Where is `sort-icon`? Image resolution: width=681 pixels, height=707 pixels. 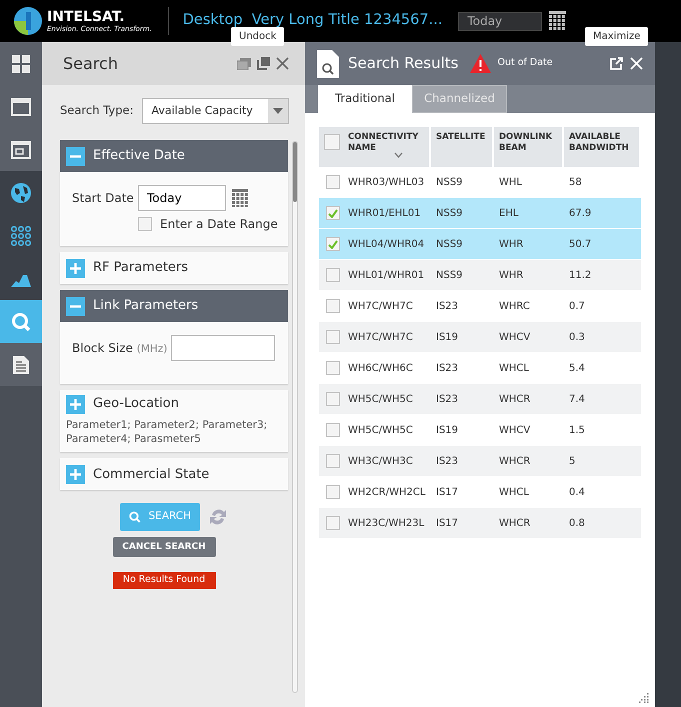
sort-icon is located at coordinates (398, 155).